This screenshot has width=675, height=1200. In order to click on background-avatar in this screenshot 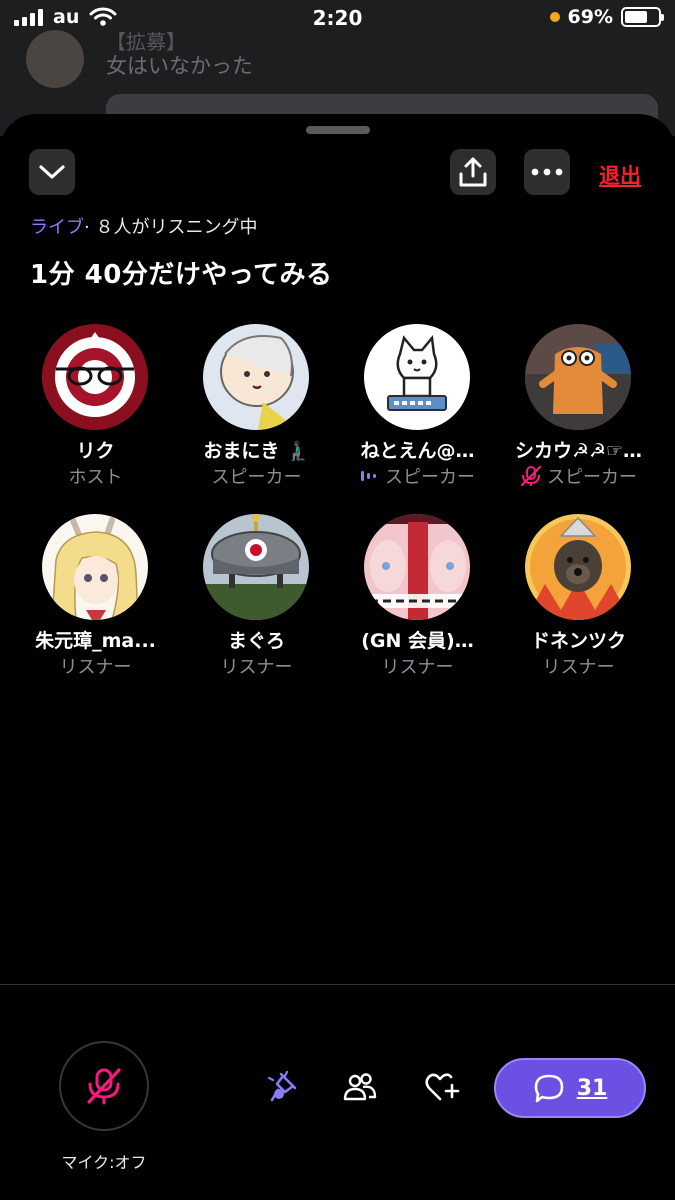, I will do `click(55, 59)`.